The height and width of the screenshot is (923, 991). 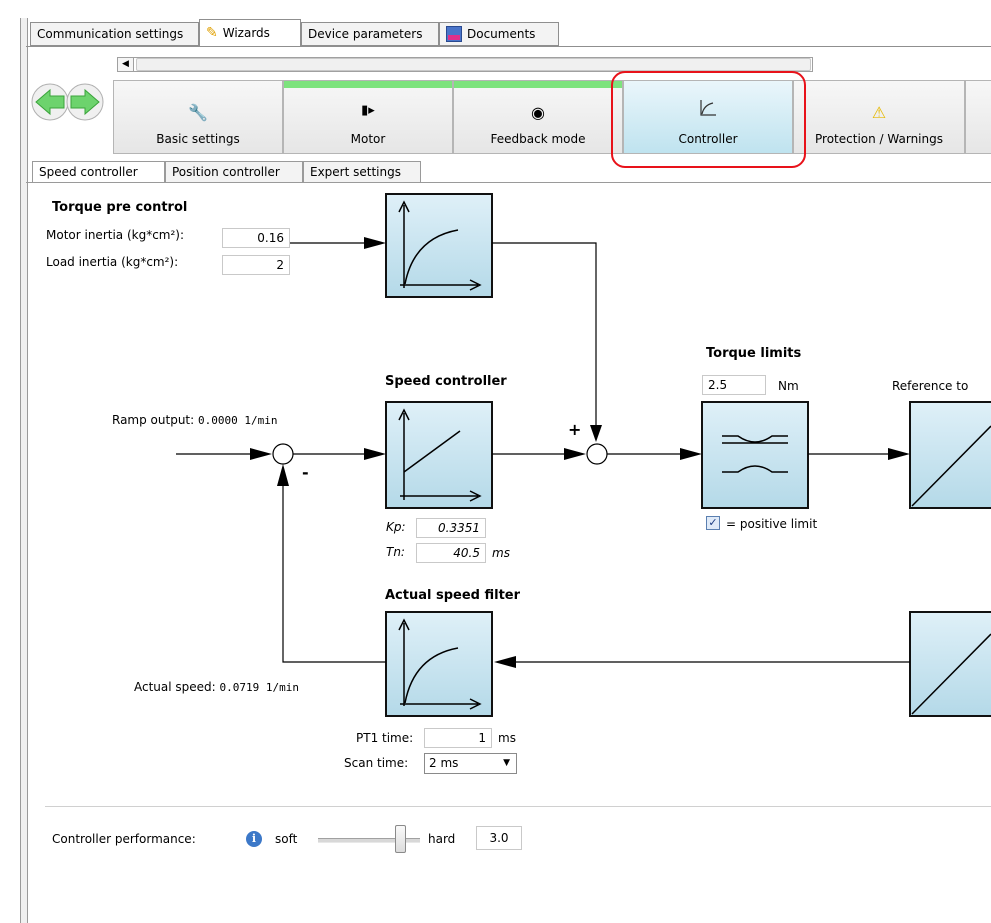 I want to click on tn-field: 40.5, so click(x=451, y=553).